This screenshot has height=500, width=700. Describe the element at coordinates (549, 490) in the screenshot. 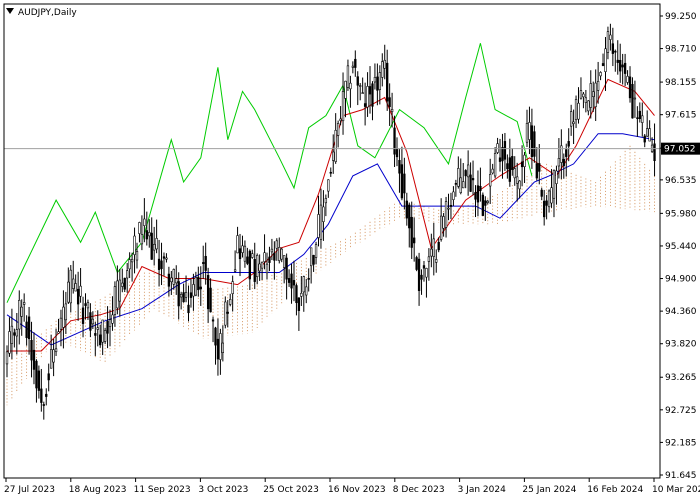

I see `x-tick-label: 25 Jan 2024` at that location.